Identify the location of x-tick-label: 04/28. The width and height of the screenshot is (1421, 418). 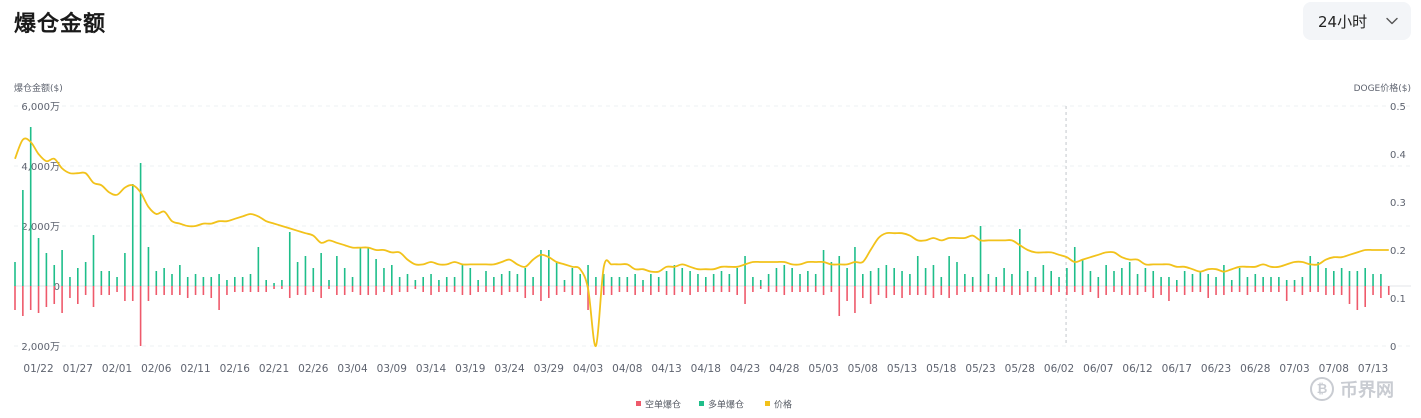
(784, 369).